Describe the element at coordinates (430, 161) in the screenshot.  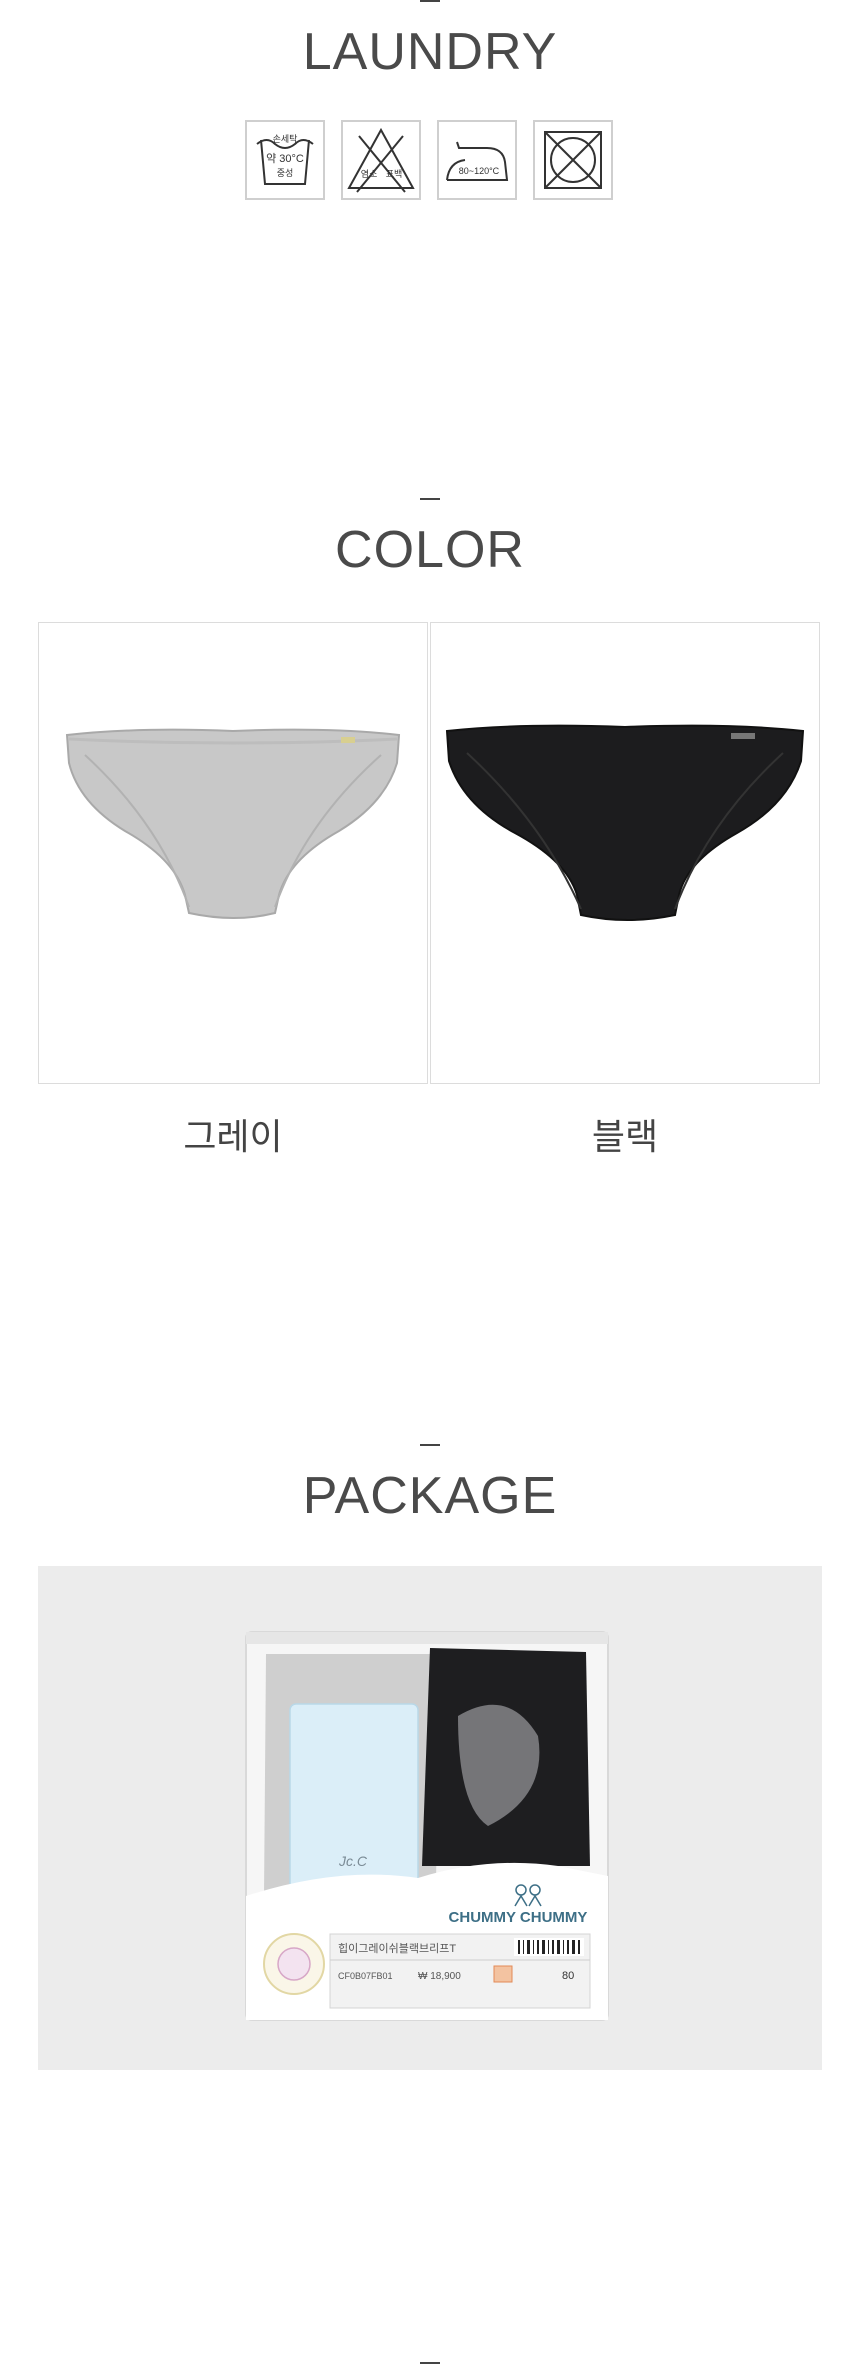
I see `laundry-icons: 손세탁 약 30°C 중성 염소 표백 80~120°C` at that location.